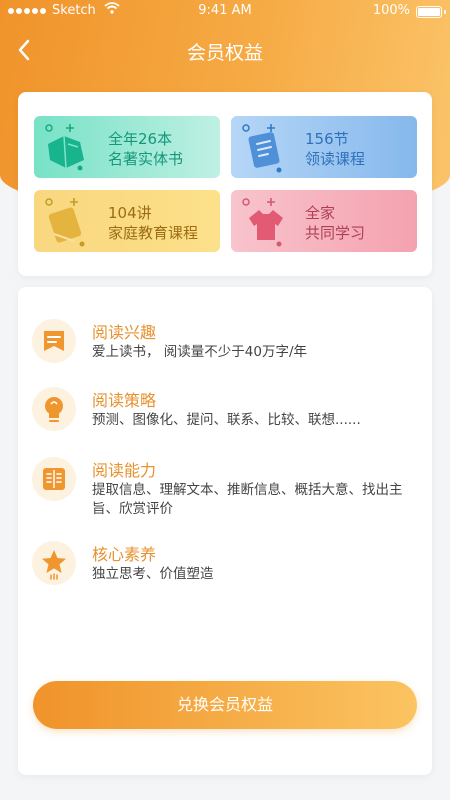 The height and width of the screenshot is (800, 450). Describe the element at coordinates (153, 233) in the screenshot. I see `benefit-family-label: 家庭教育课程` at that location.